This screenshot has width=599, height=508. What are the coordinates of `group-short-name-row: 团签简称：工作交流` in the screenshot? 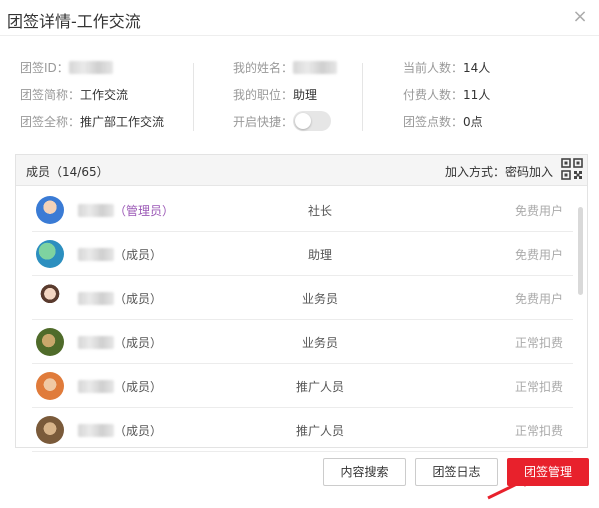 It's located at (92, 95).